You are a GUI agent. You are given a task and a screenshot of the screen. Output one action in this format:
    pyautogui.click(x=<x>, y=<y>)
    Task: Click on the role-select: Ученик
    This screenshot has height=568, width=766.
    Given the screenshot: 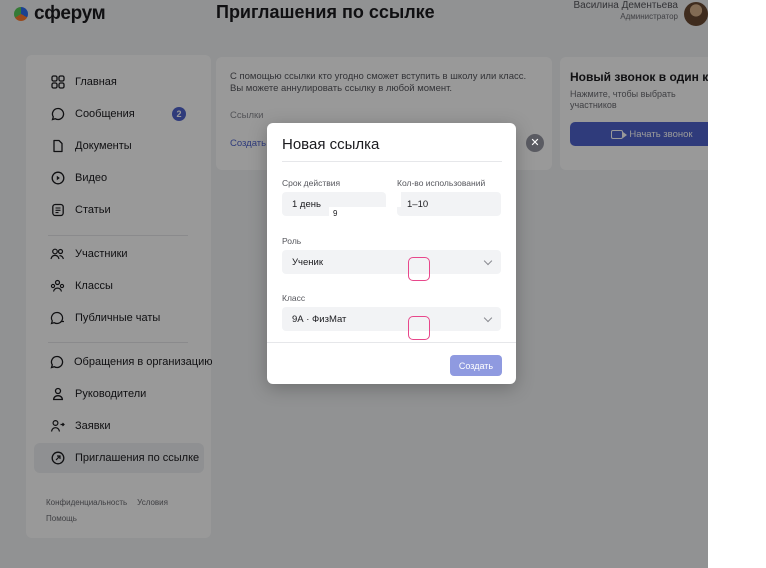 What is the action you would take?
    pyautogui.click(x=391, y=262)
    